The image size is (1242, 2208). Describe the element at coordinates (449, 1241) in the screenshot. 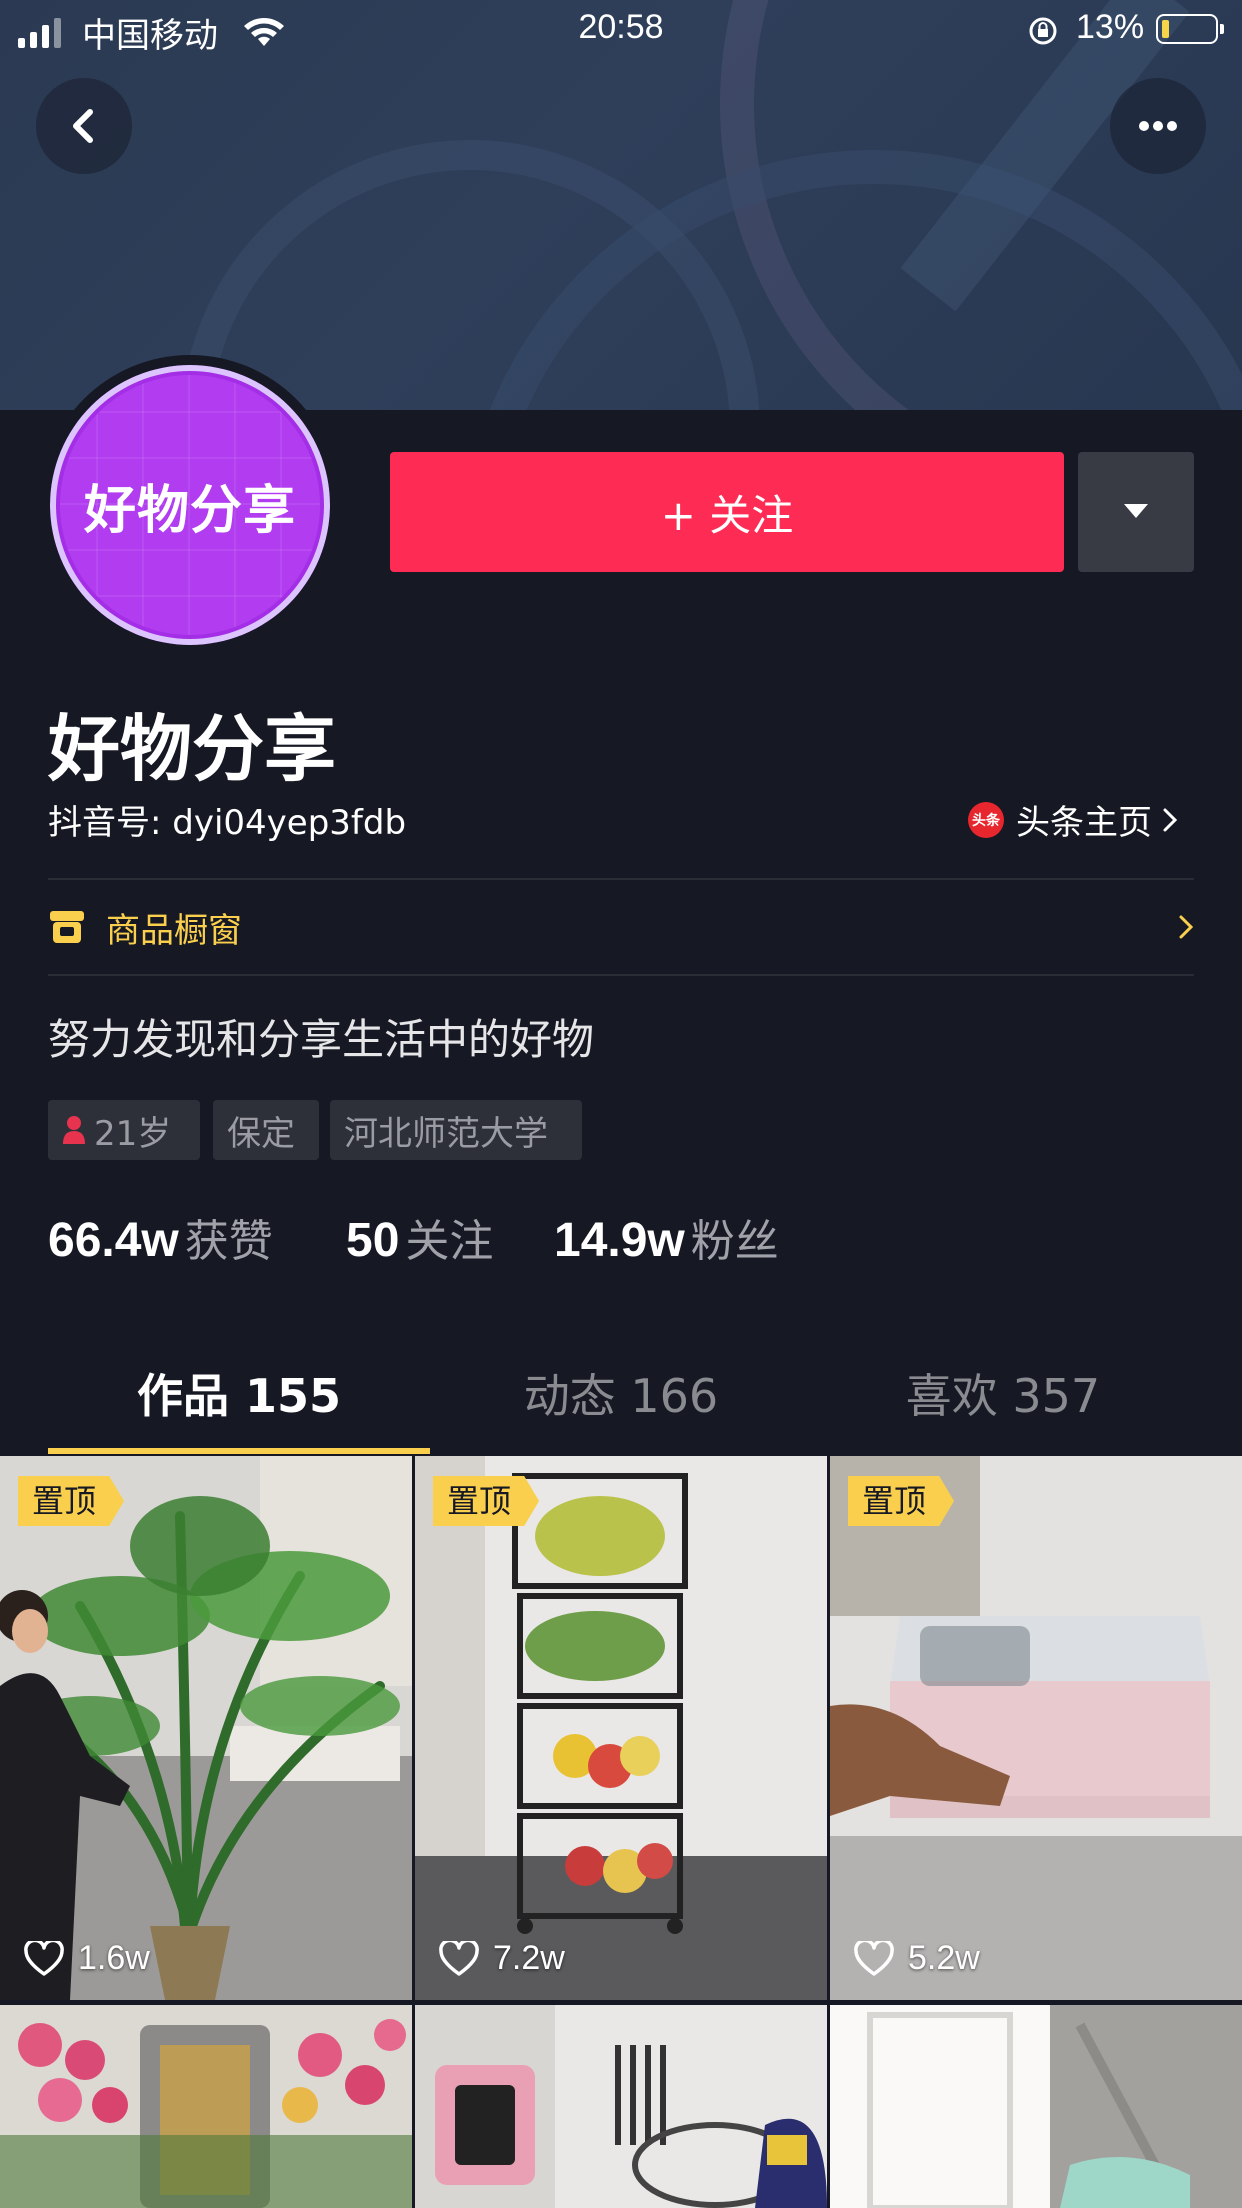

I see `stat-following-label: 关注` at that location.